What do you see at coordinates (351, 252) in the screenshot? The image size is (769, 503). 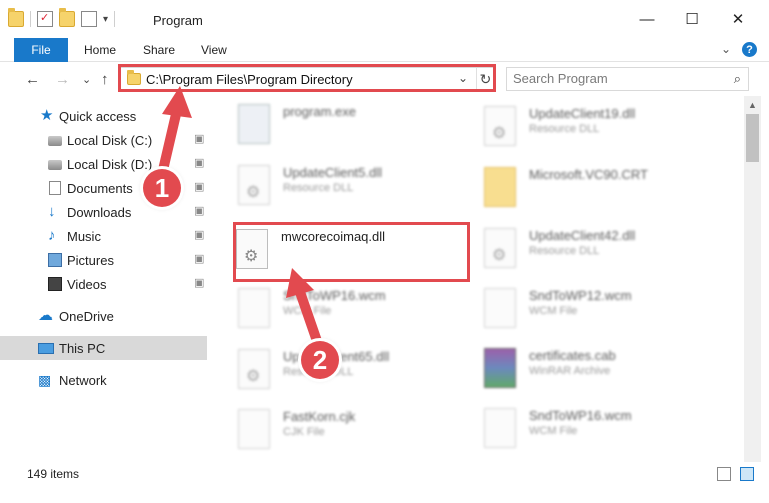 I see `file-highlight` at bounding box center [351, 252].